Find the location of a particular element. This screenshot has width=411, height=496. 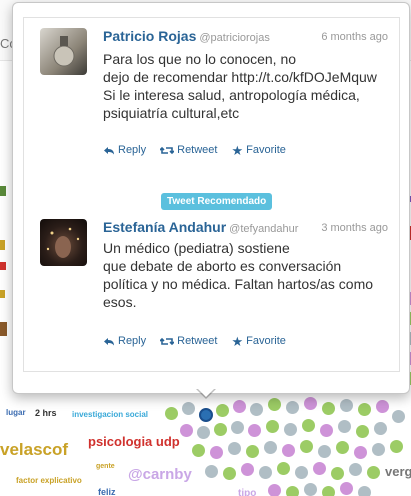

tweet-text-line: Para los que no lo conocen, no is located at coordinates (200, 59).